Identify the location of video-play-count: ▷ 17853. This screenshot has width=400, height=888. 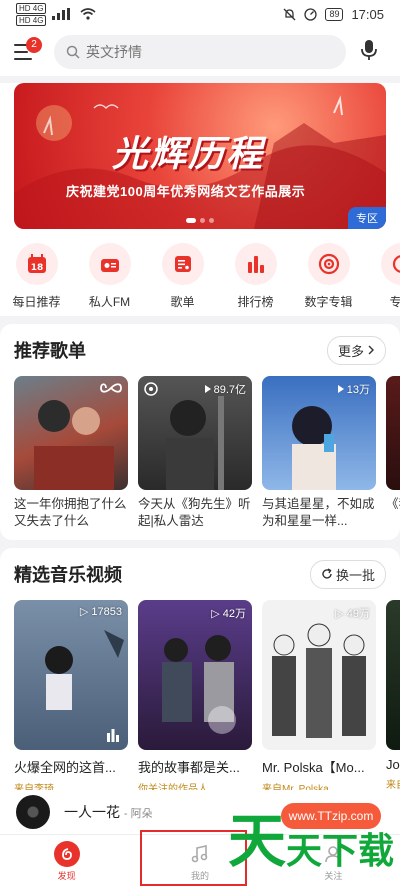
(100, 612).